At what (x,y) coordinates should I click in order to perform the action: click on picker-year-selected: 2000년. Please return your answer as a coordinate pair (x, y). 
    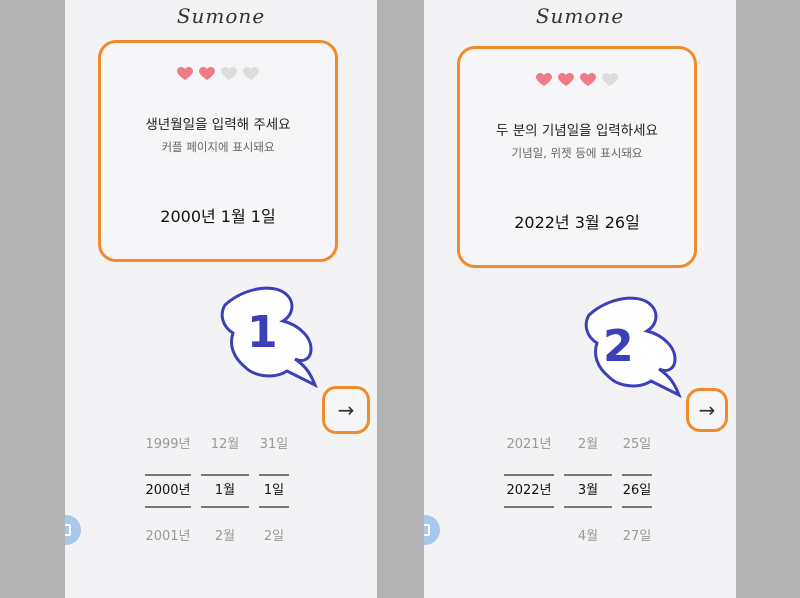
    Looking at the image, I should click on (167, 491).